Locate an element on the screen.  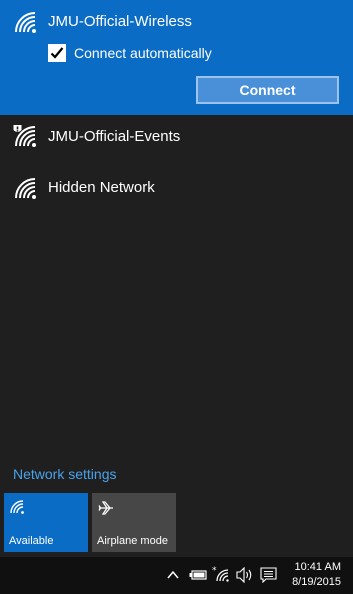
tile-label: Airplane mode is located at coordinates (132, 541).